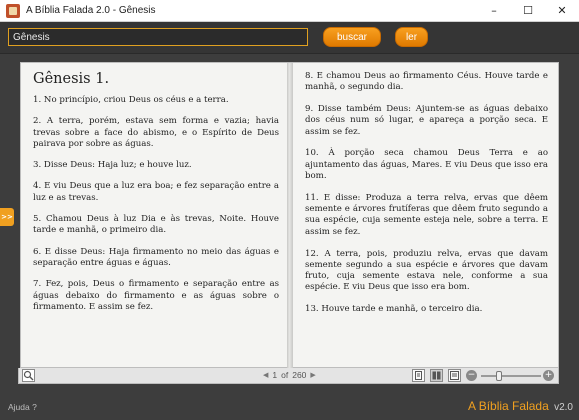 The width and height of the screenshot is (579, 420). I want to click on previous-page-icon: ◀, so click(265, 375).